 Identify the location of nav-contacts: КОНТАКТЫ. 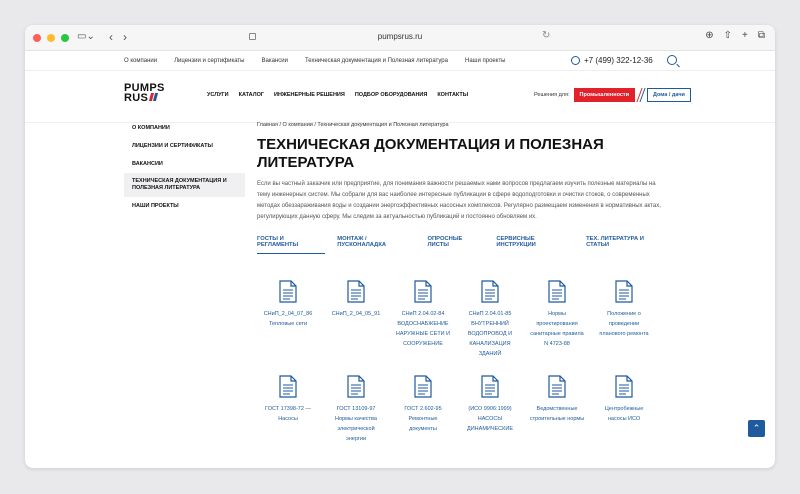
(452, 95).